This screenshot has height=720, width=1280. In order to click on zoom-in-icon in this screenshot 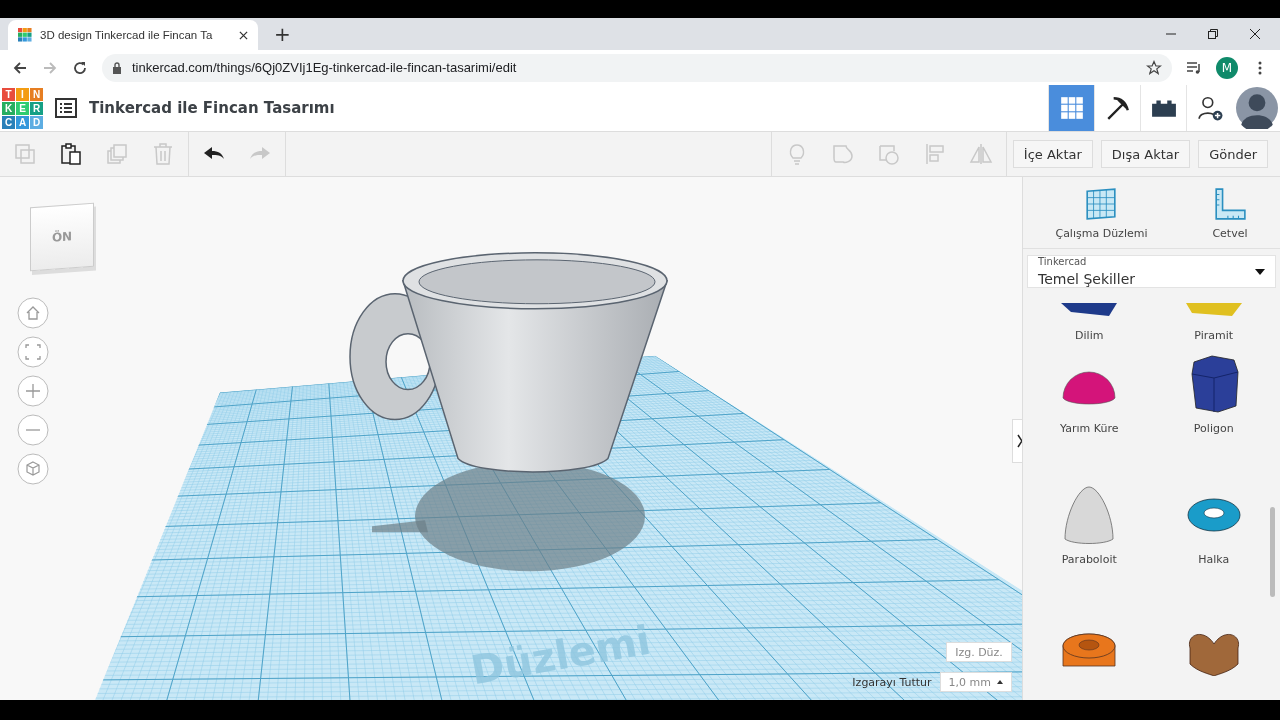, I will do `click(33, 391)`.